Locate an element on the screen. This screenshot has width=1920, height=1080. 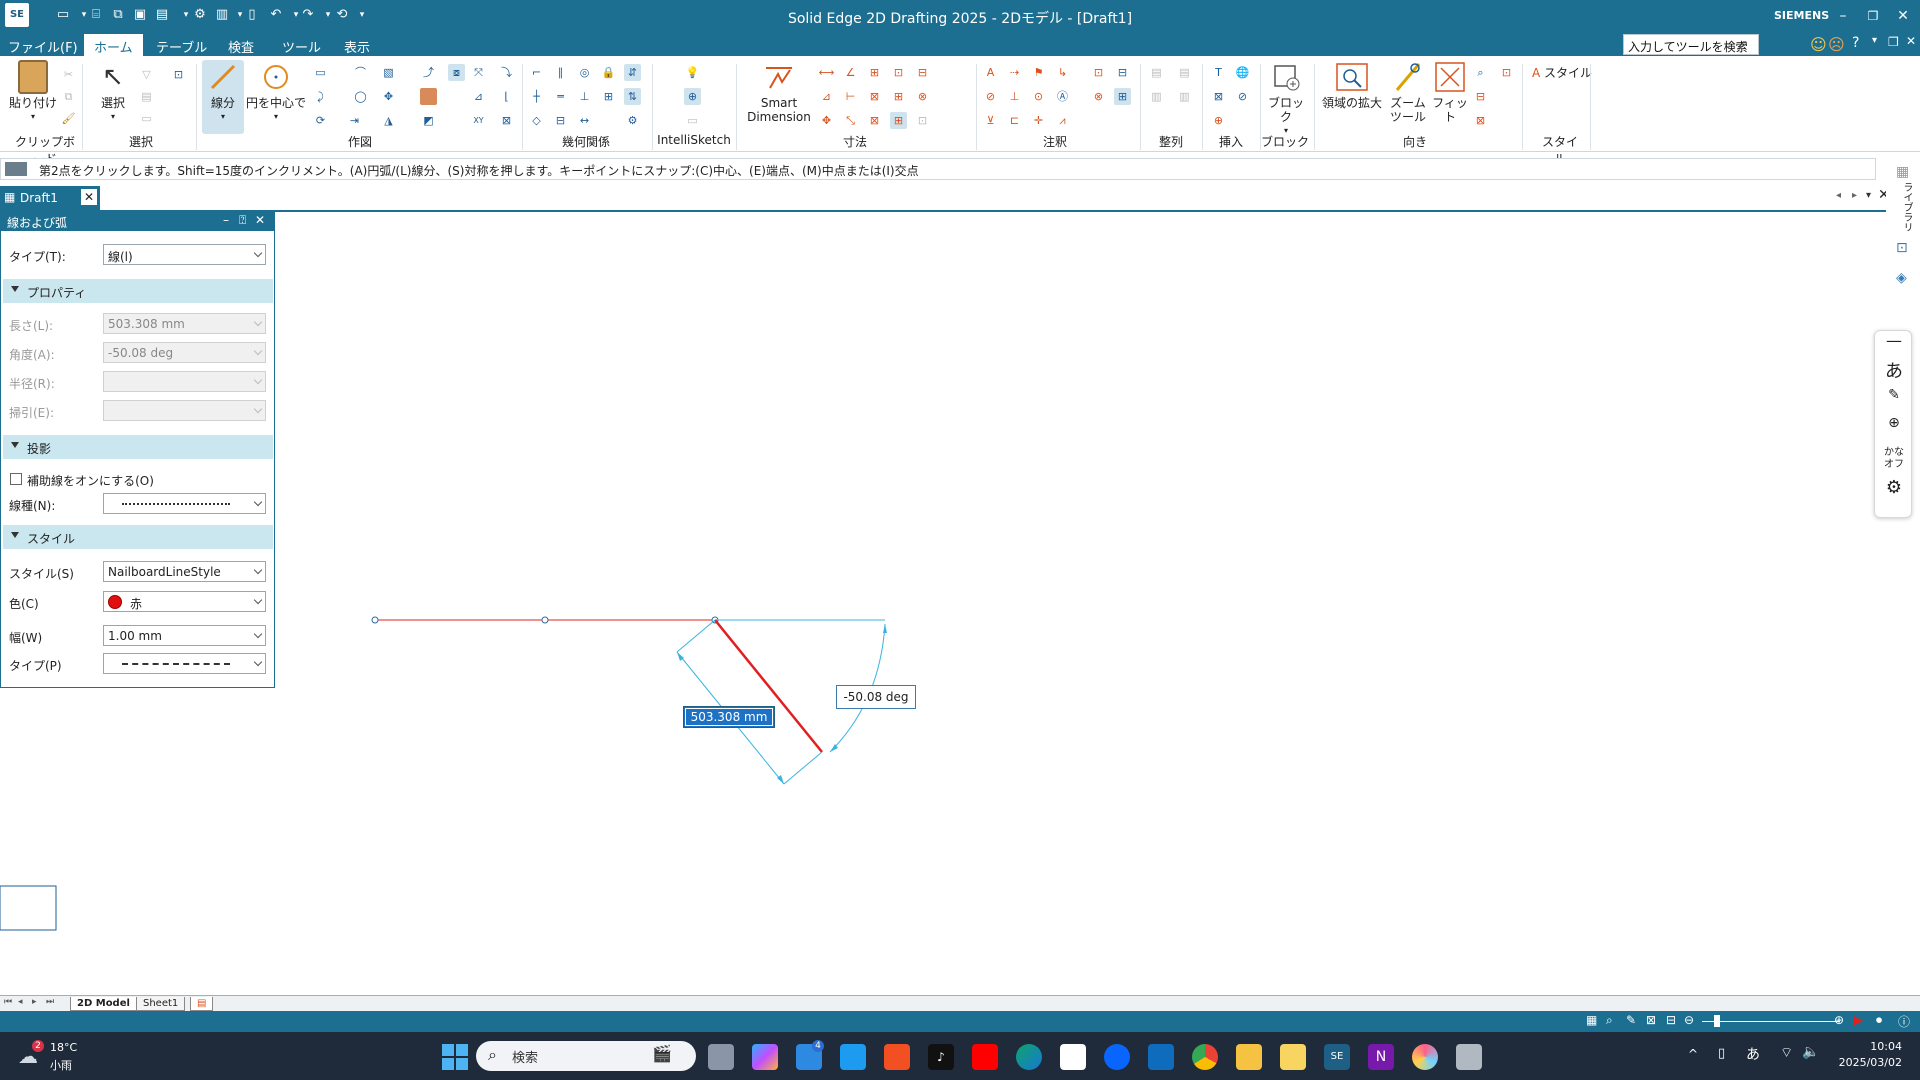
keypoint-mid is located at coordinates (545, 620).